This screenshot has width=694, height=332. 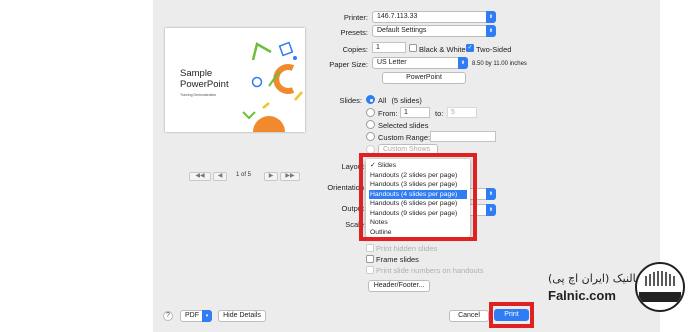 What do you see at coordinates (355, 49) in the screenshot?
I see `copies-label: Copies:` at bounding box center [355, 49].